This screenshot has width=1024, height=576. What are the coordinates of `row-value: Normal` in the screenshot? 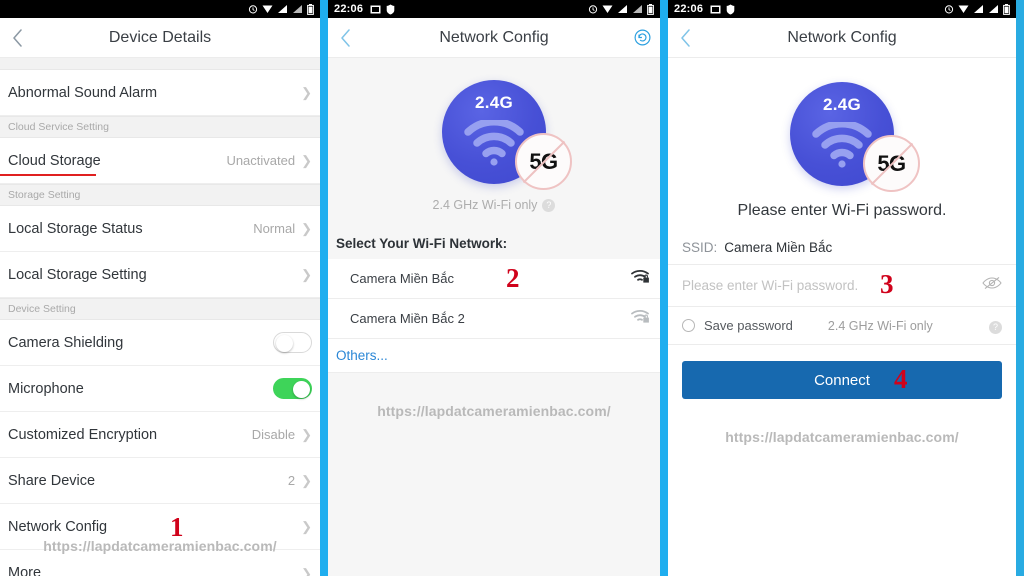 It's located at (274, 228).